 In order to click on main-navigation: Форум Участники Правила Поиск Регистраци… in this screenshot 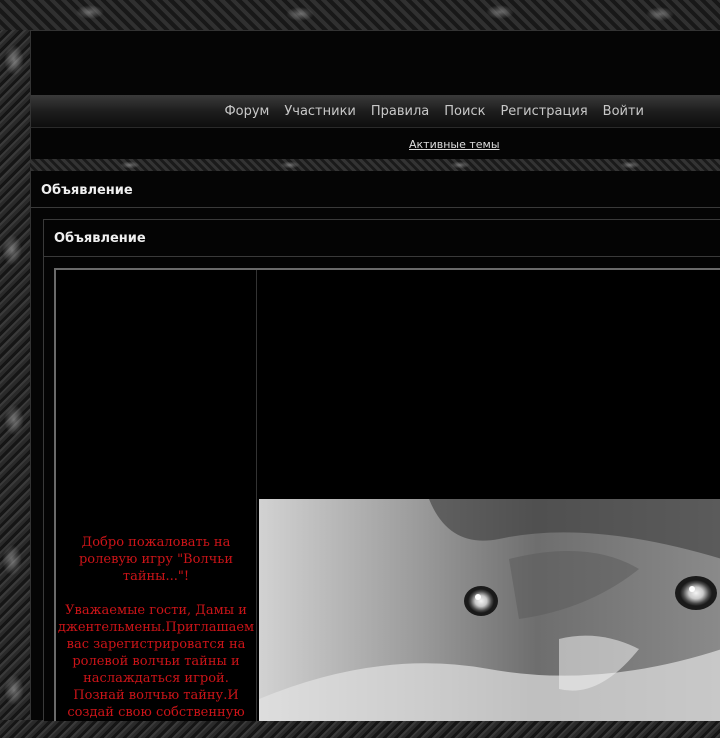, I will do `click(375, 111)`.